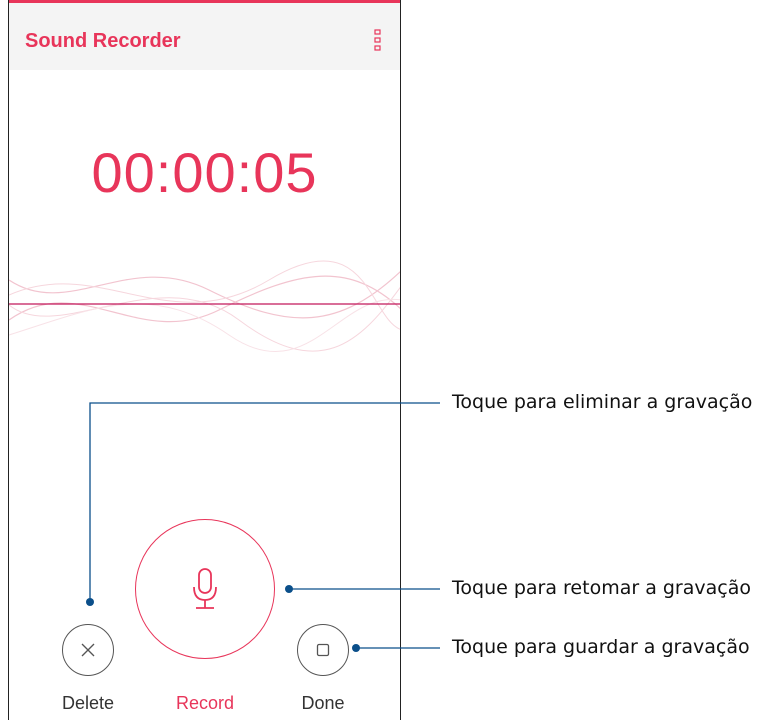  What do you see at coordinates (601, 647) in the screenshot?
I see `done-annotation: Toque para guardar a gravação` at bounding box center [601, 647].